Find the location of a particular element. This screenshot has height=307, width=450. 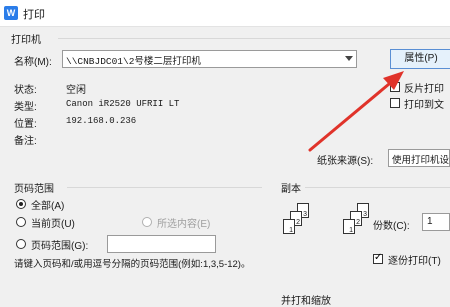

page-range-all-label: 全部(A) is located at coordinates (48, 206).